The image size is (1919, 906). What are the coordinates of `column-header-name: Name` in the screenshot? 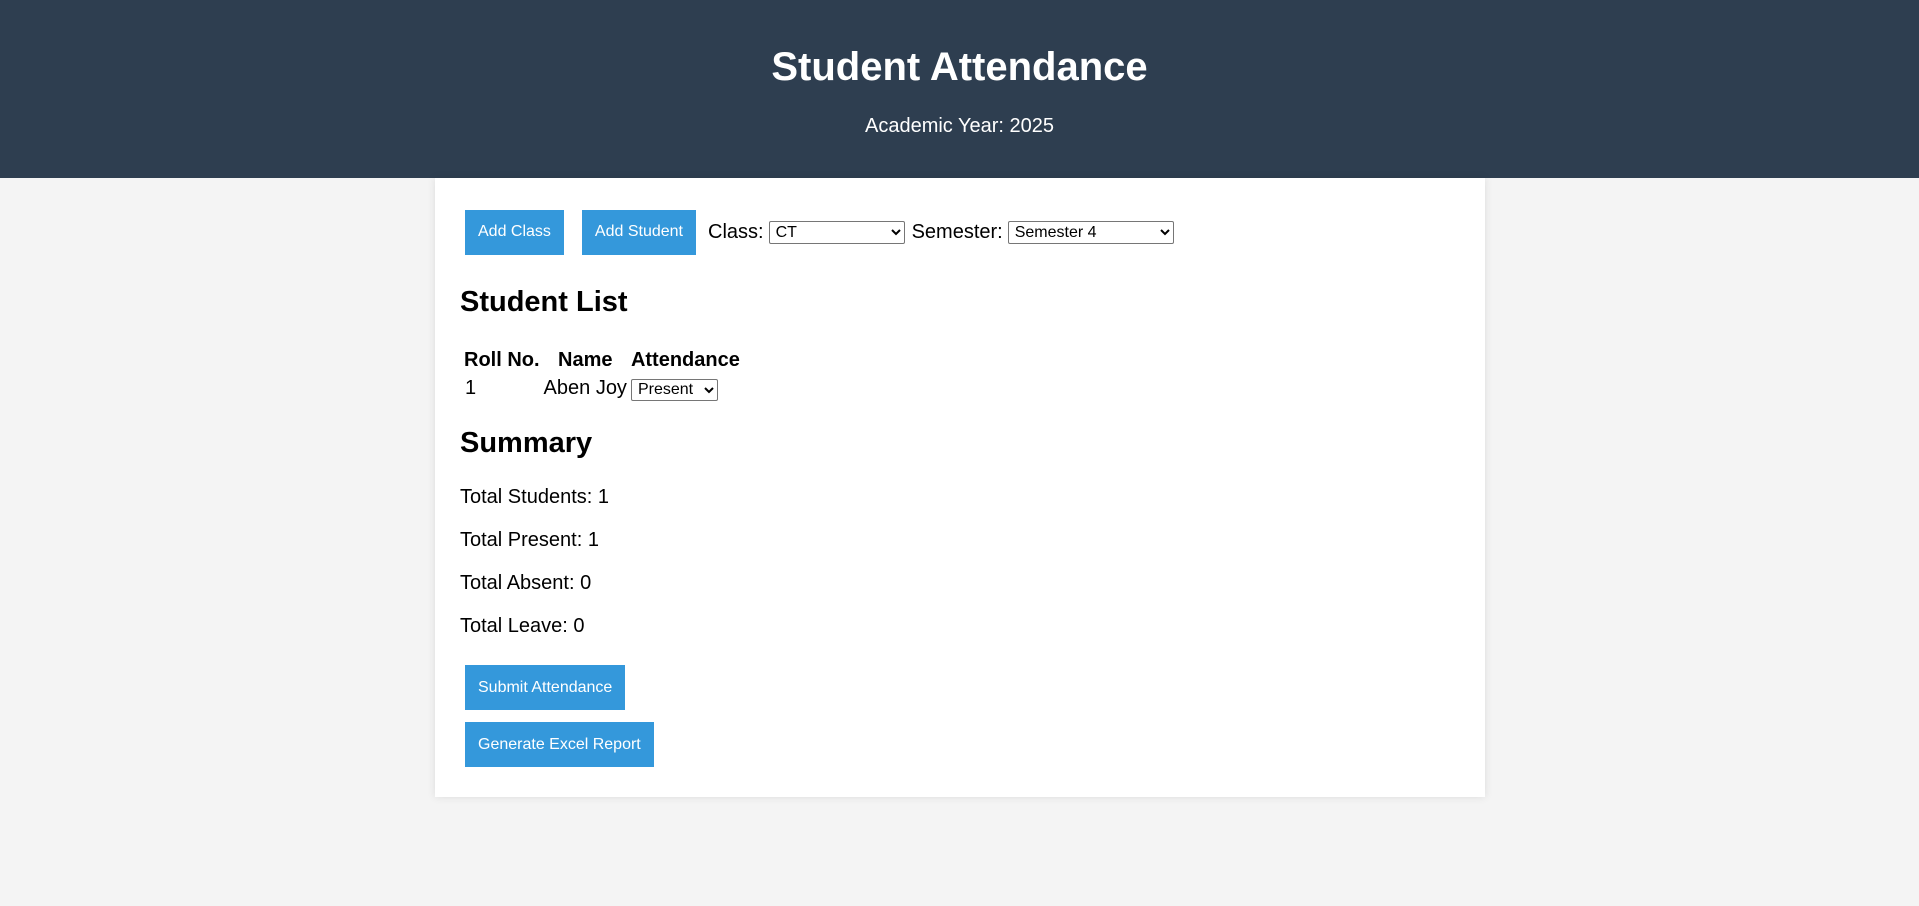 It's located at (585, 360).